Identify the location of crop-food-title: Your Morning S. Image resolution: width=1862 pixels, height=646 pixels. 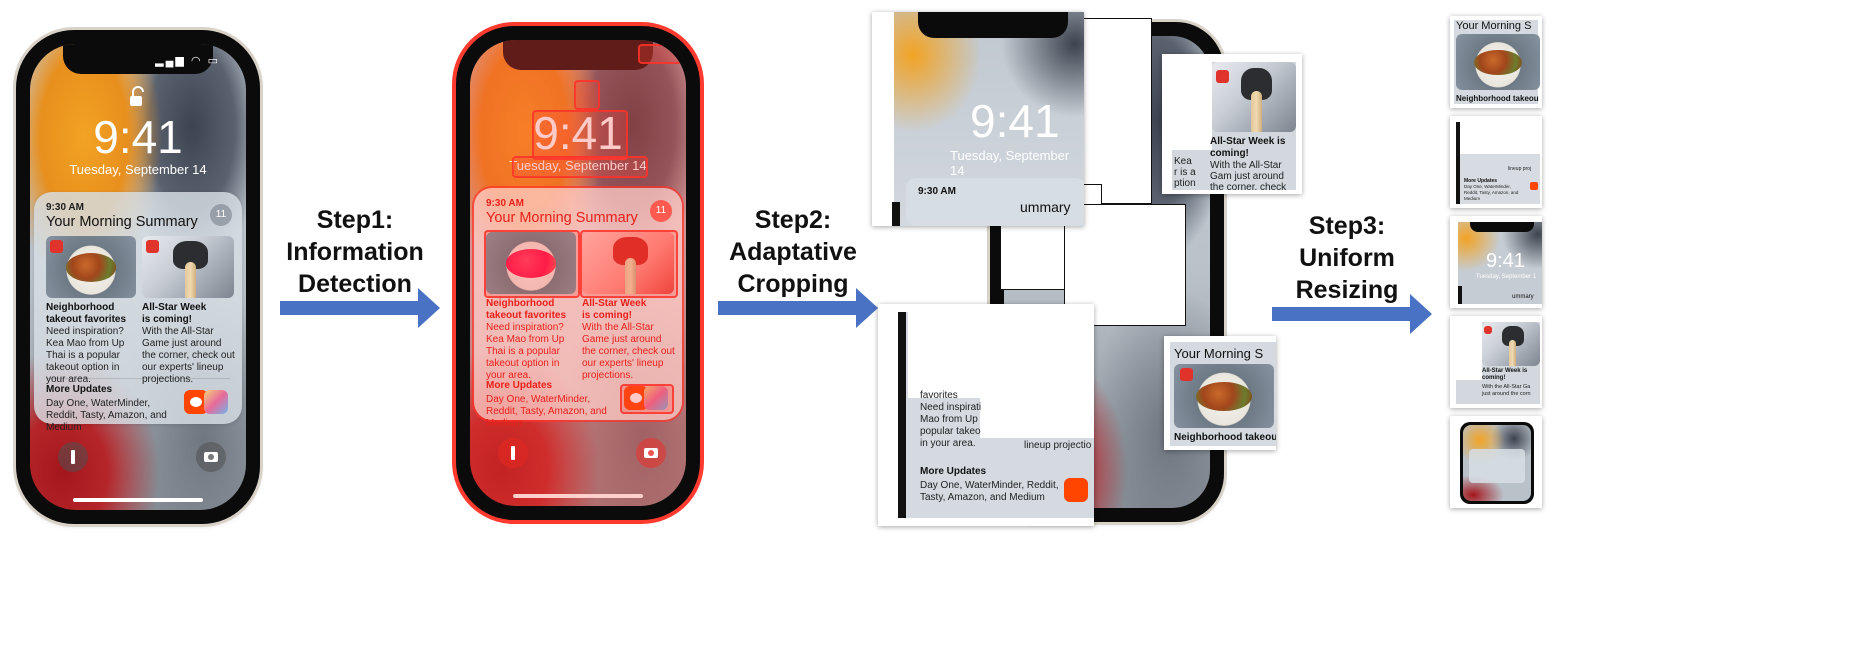
(1219, 353).